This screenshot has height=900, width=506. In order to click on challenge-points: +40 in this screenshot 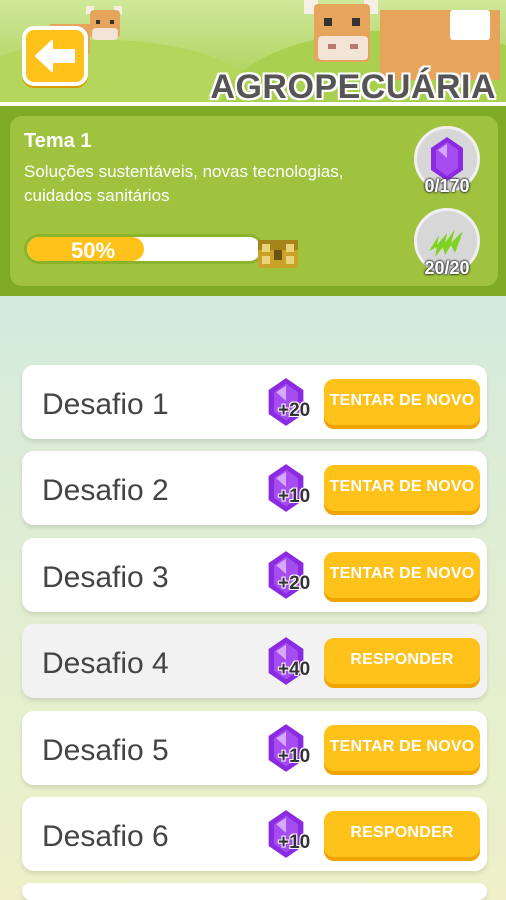, I will do `click(294, 669)`.